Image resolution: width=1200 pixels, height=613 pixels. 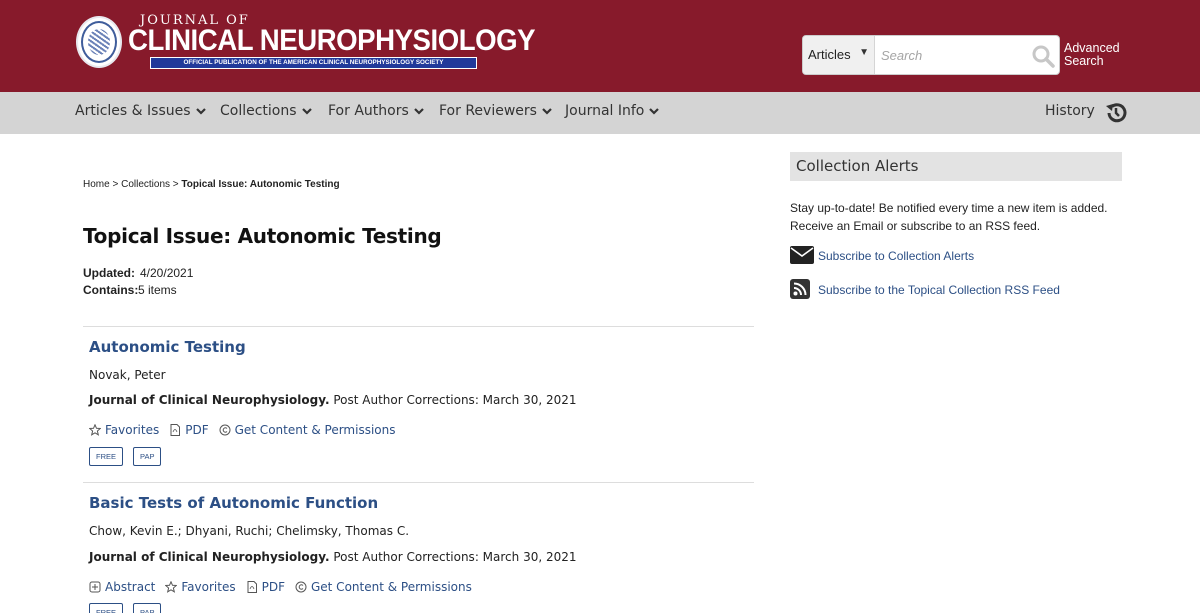 I want to click on article-title-link: Autonomic Testing, so click(x=167, y=347).